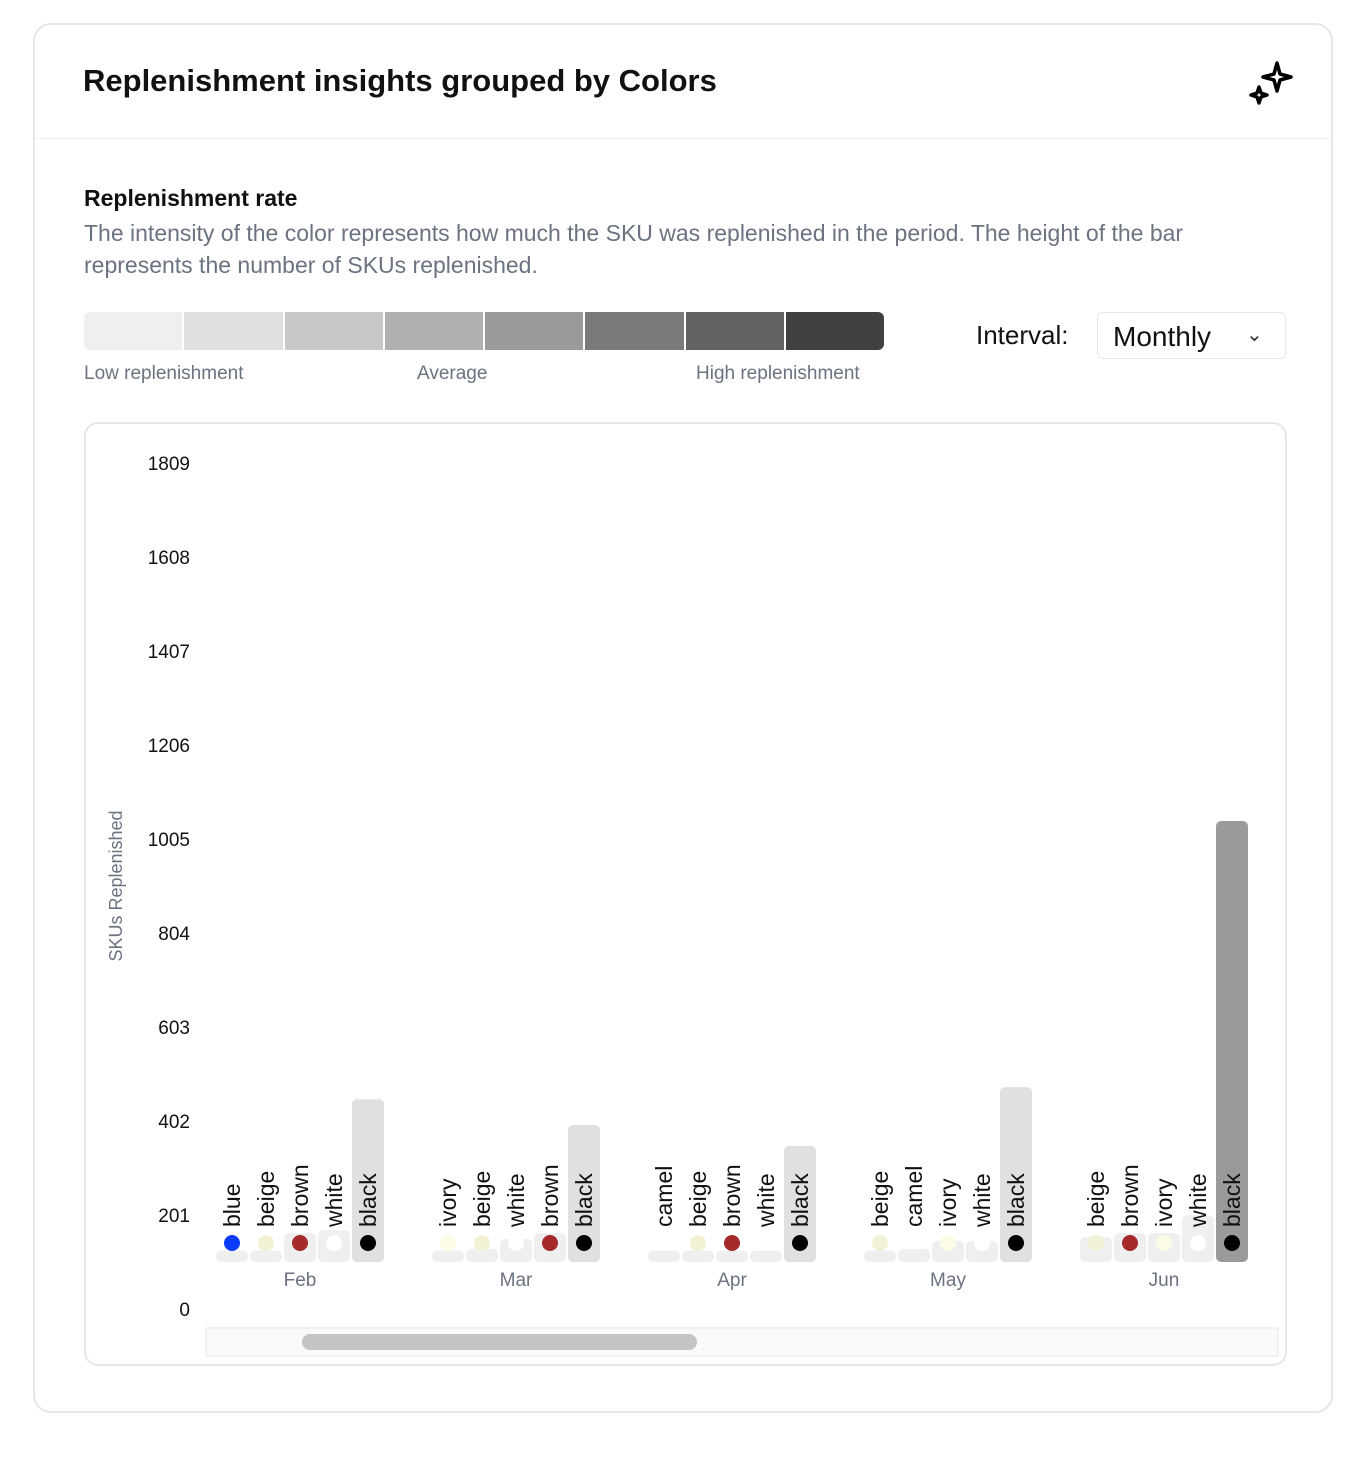 The height and width of the screenshot is (1462, 1346). What do you see at coordinates (1254, 335) in the screenshot?
I see `chevron-down-icon: ⌄` at bounding box center [1254, 335].